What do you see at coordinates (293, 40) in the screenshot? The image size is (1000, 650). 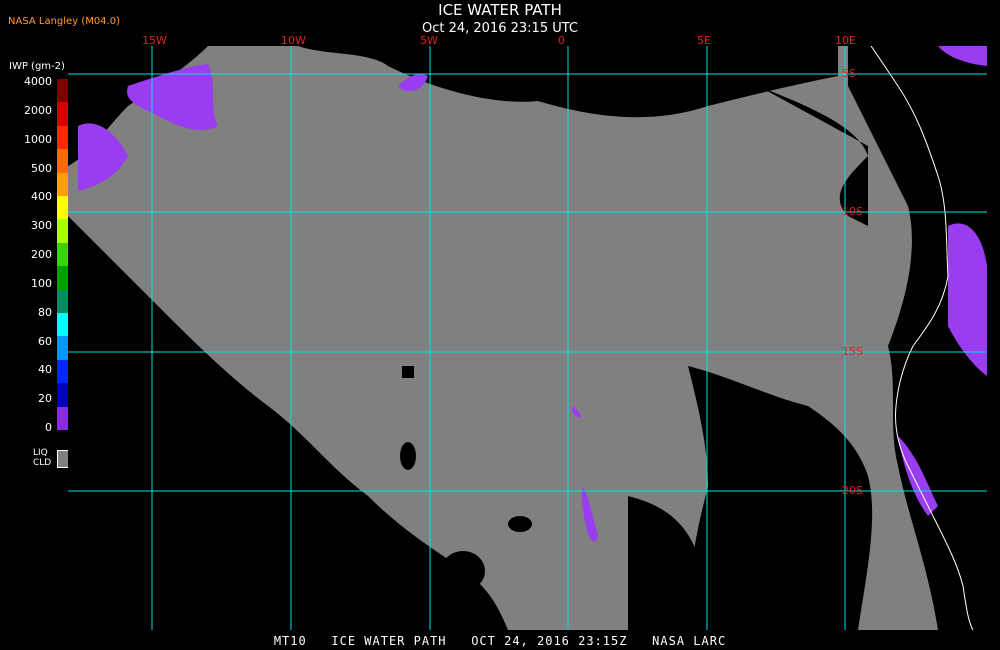 I see `longitude-label: 10W` at bounding box center [293, 40].